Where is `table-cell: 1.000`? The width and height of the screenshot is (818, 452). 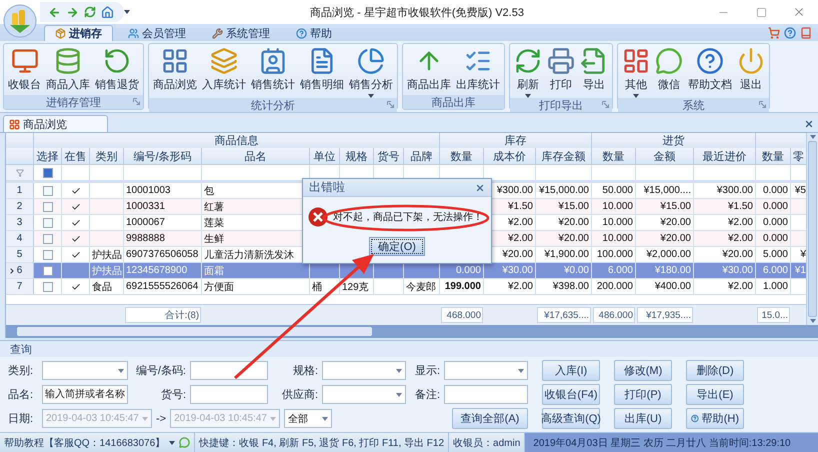
table-cell: 1.000 is located at coordinates (773, 287).